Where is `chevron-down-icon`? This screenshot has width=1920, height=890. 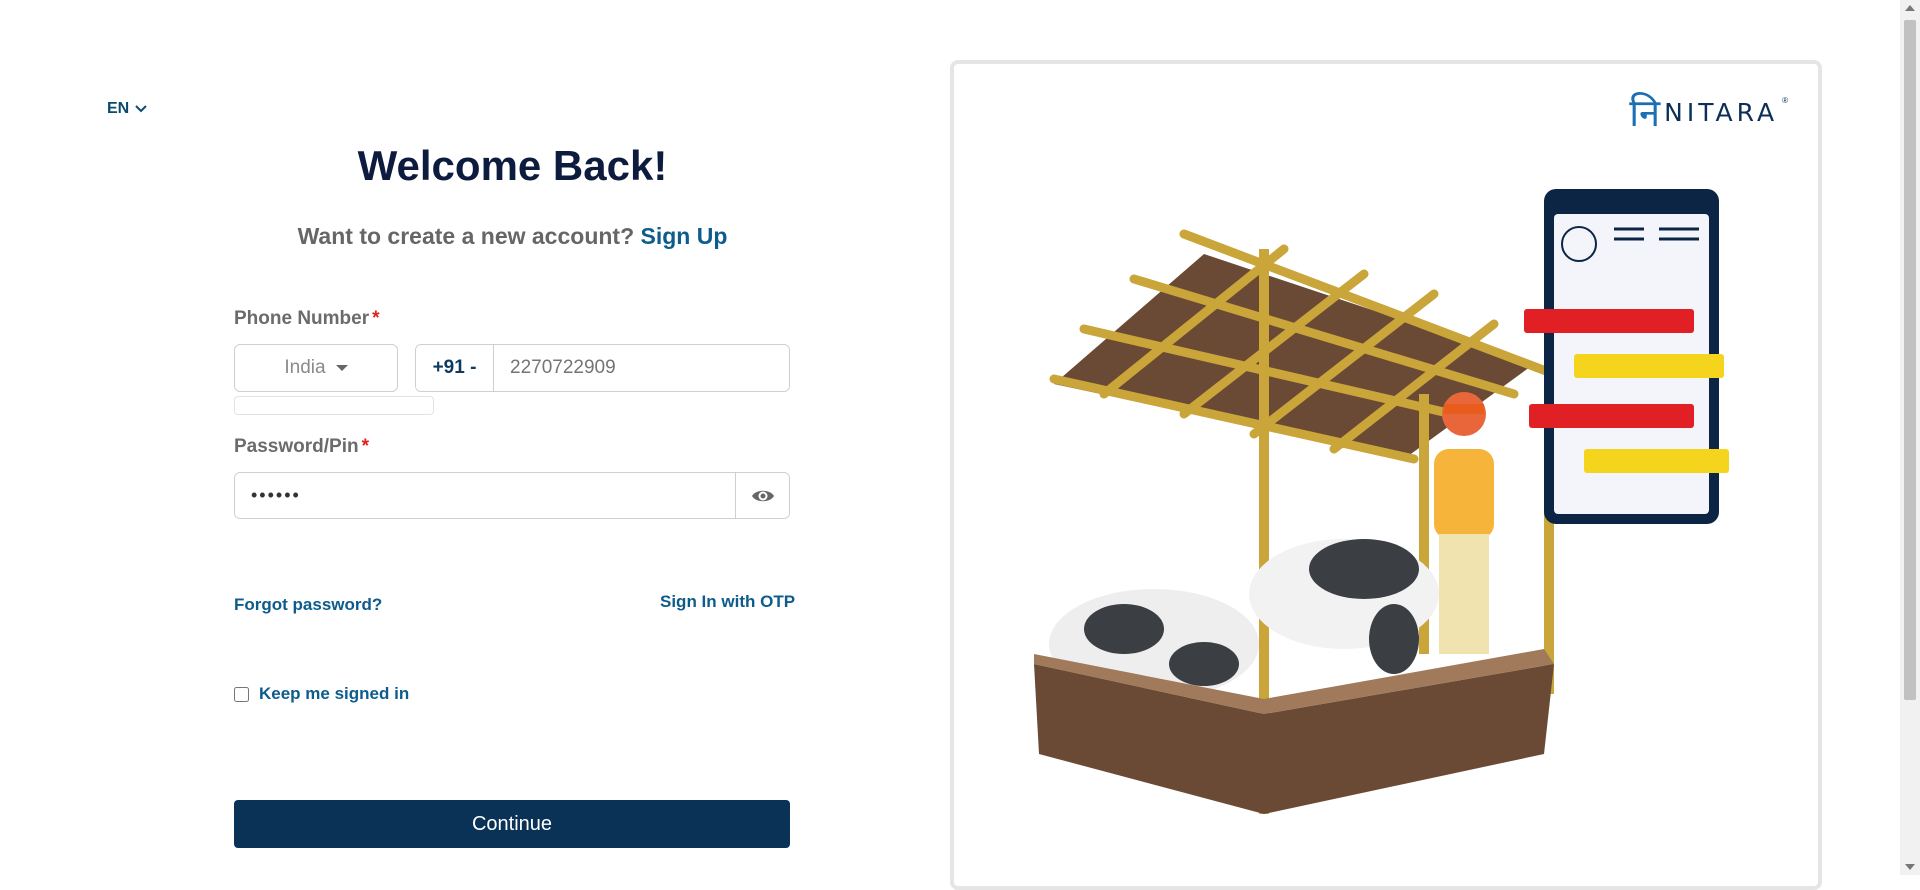 chevron-down-icon is located at coordinates (141, 109).